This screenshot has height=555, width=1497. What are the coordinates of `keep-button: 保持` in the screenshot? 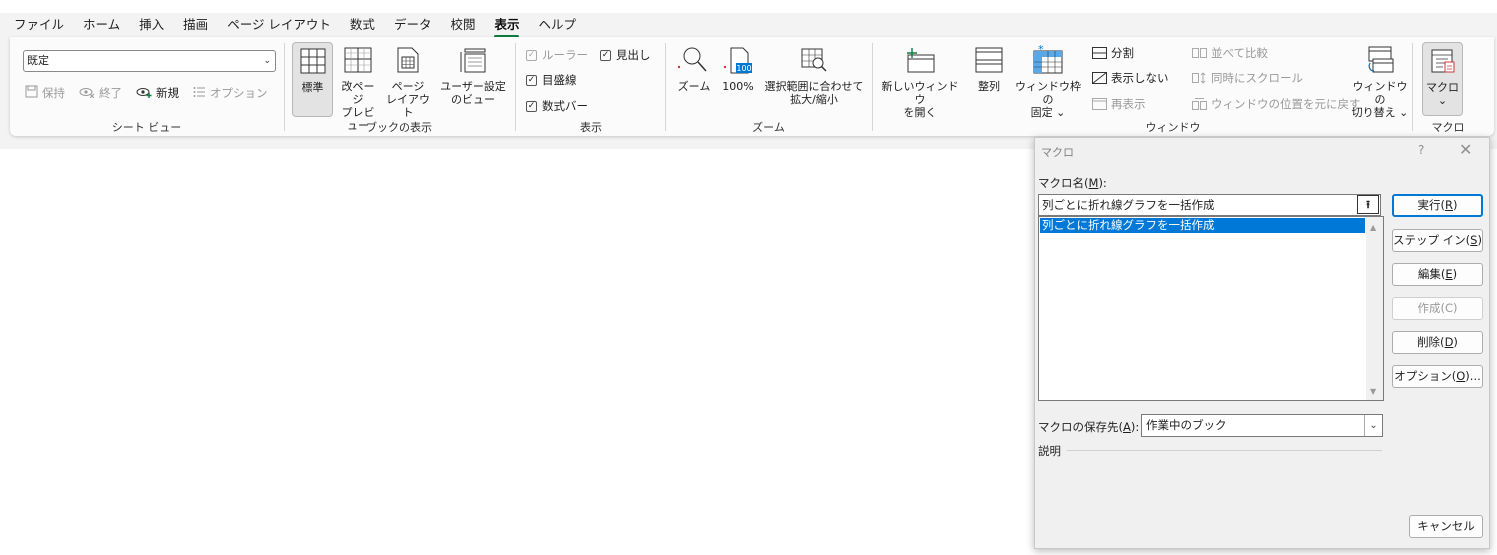 It's located at (45, 93).